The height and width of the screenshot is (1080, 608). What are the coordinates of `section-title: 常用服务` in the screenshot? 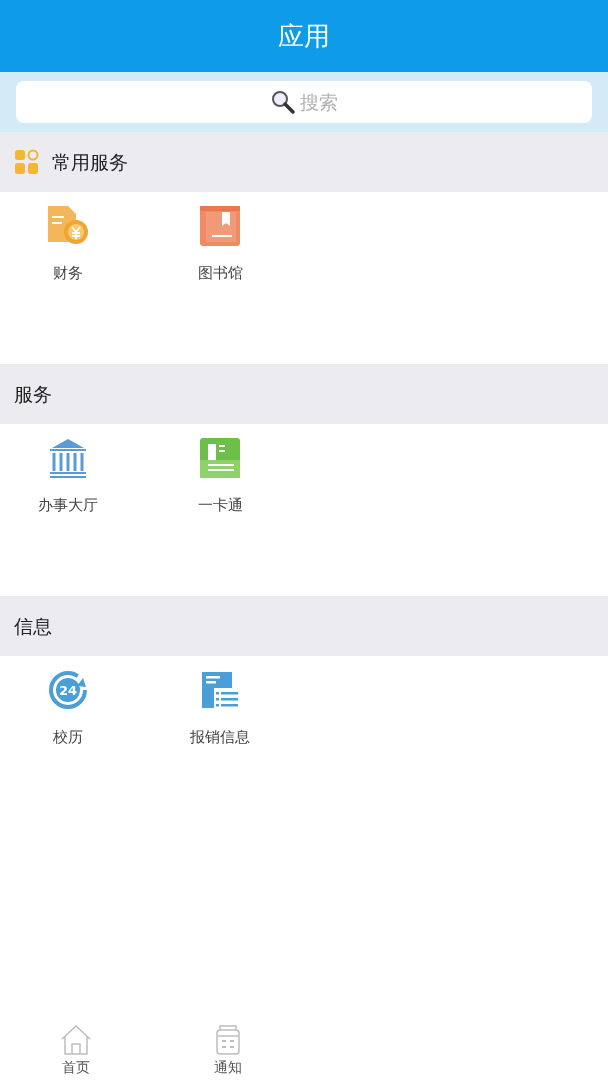 It's located at (90, 162).